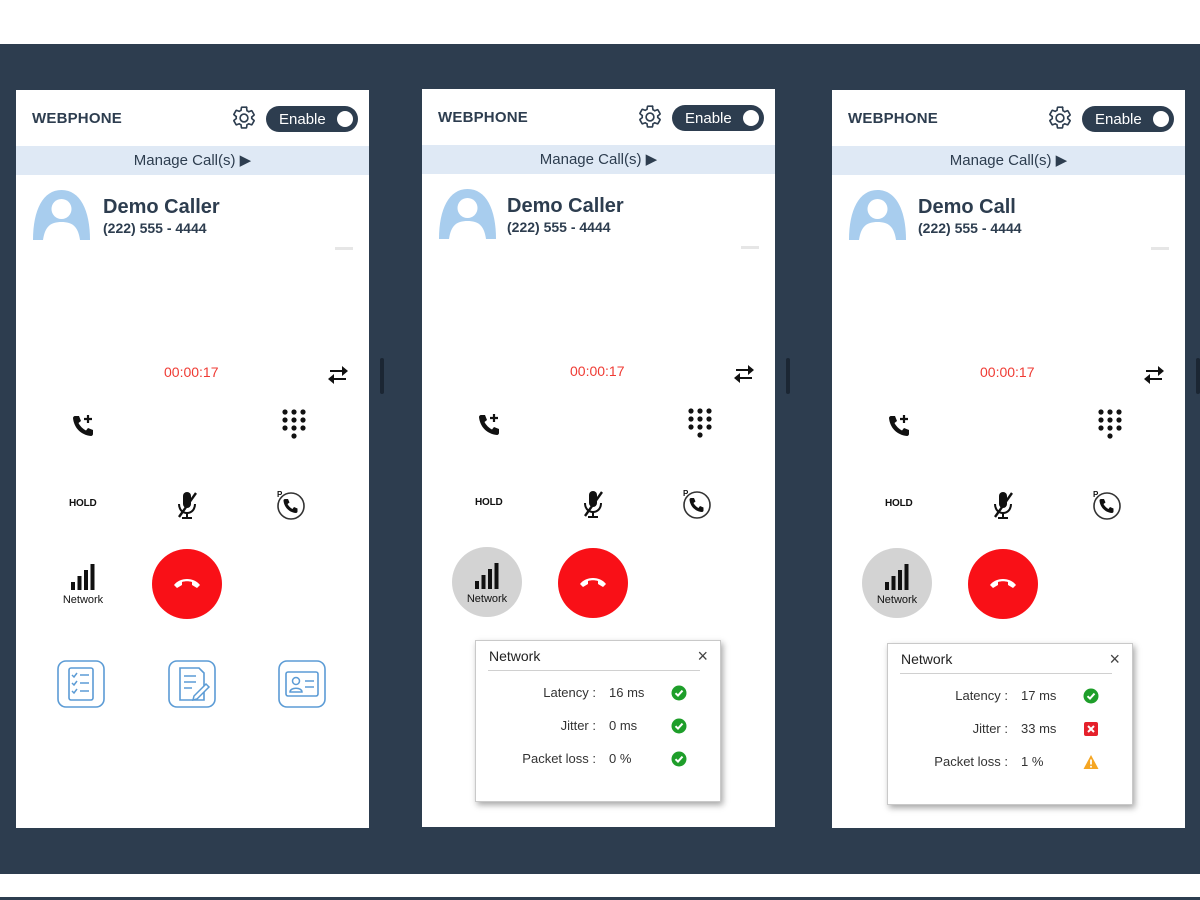 Image resolution: width=1200 pixels, height=900 pixels. What do you see at coordinates (967, 207) in the screenshot?
I see `caller-name: Demo Call` at bounding box center [967, 207].